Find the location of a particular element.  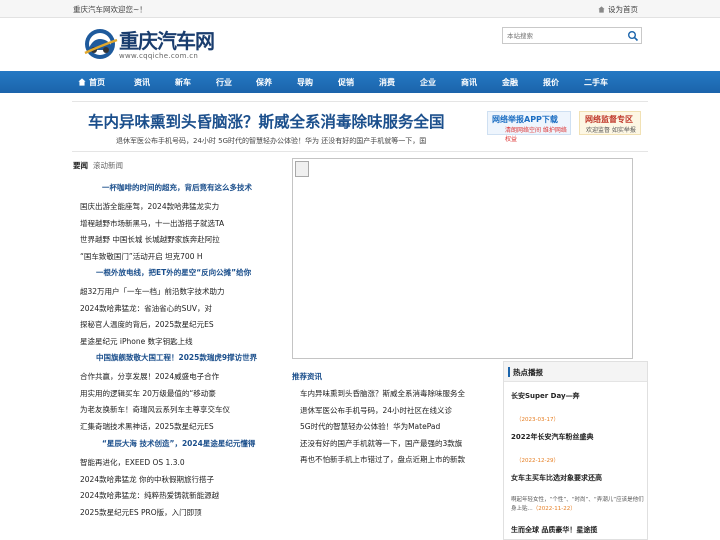

nav-item-label: 首页 is located at coordinates (97, 82).